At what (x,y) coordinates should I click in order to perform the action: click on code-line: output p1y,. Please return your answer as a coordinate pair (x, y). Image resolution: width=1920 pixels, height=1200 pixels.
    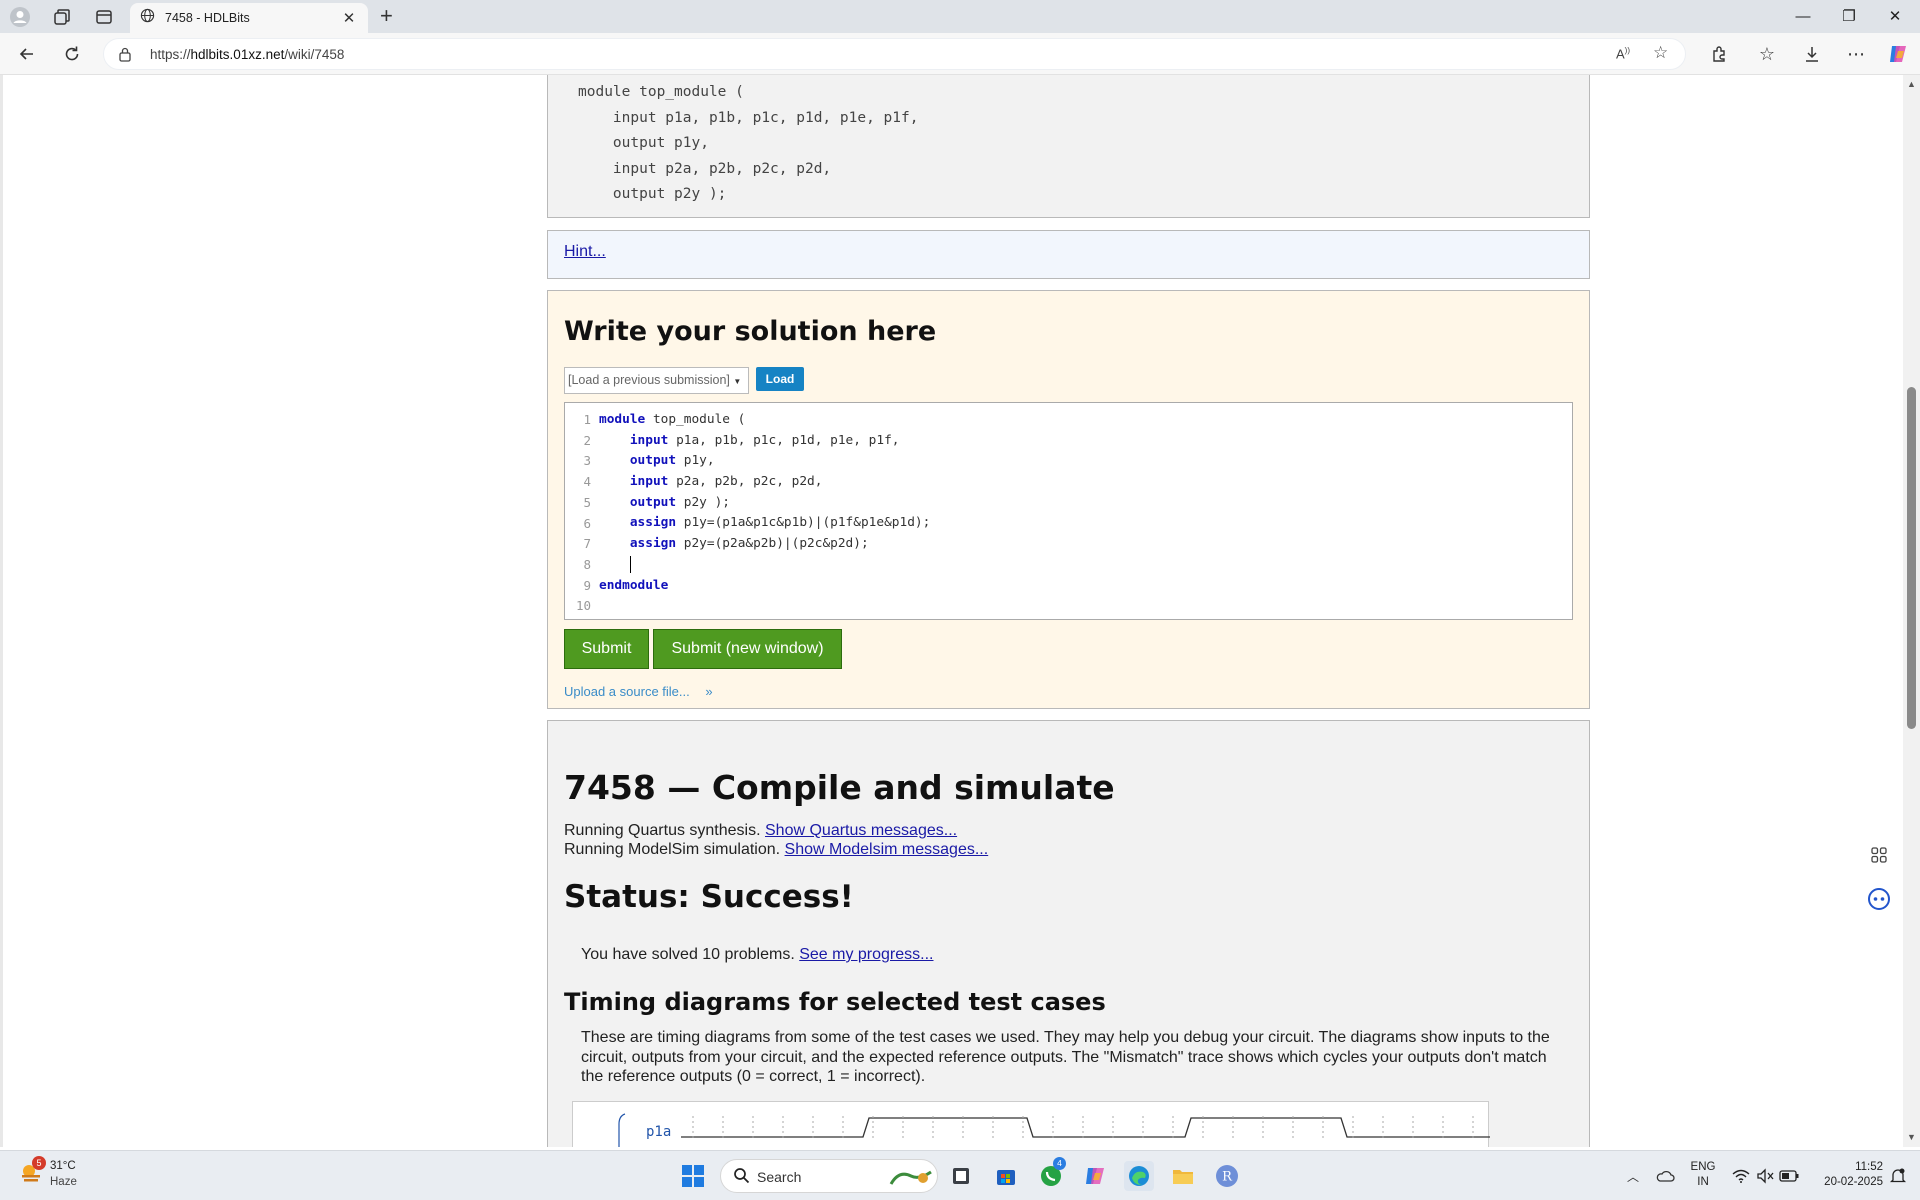
    Looking at the image, I should click on (764, 461).